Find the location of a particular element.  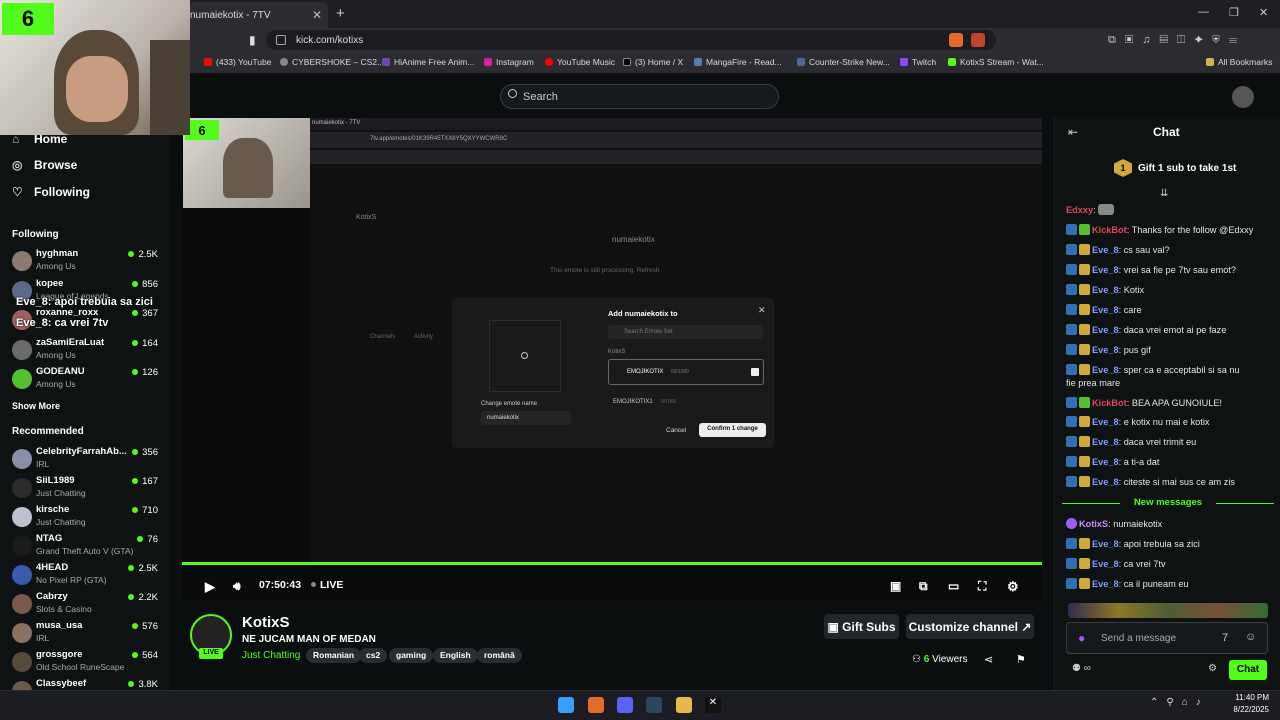

chat-message-input: Send a message is located at coordinates (1167, 638).